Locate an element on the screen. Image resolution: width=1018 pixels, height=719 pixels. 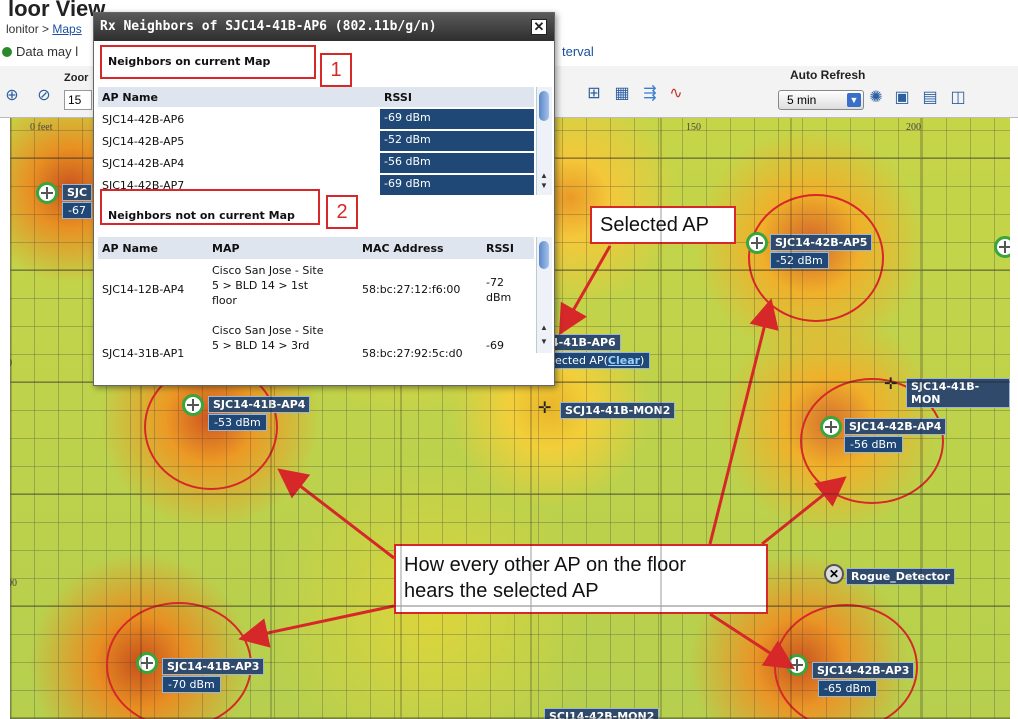
monitor-label: SCJ14-42B-MON2 is located at coordinates (602, 713).